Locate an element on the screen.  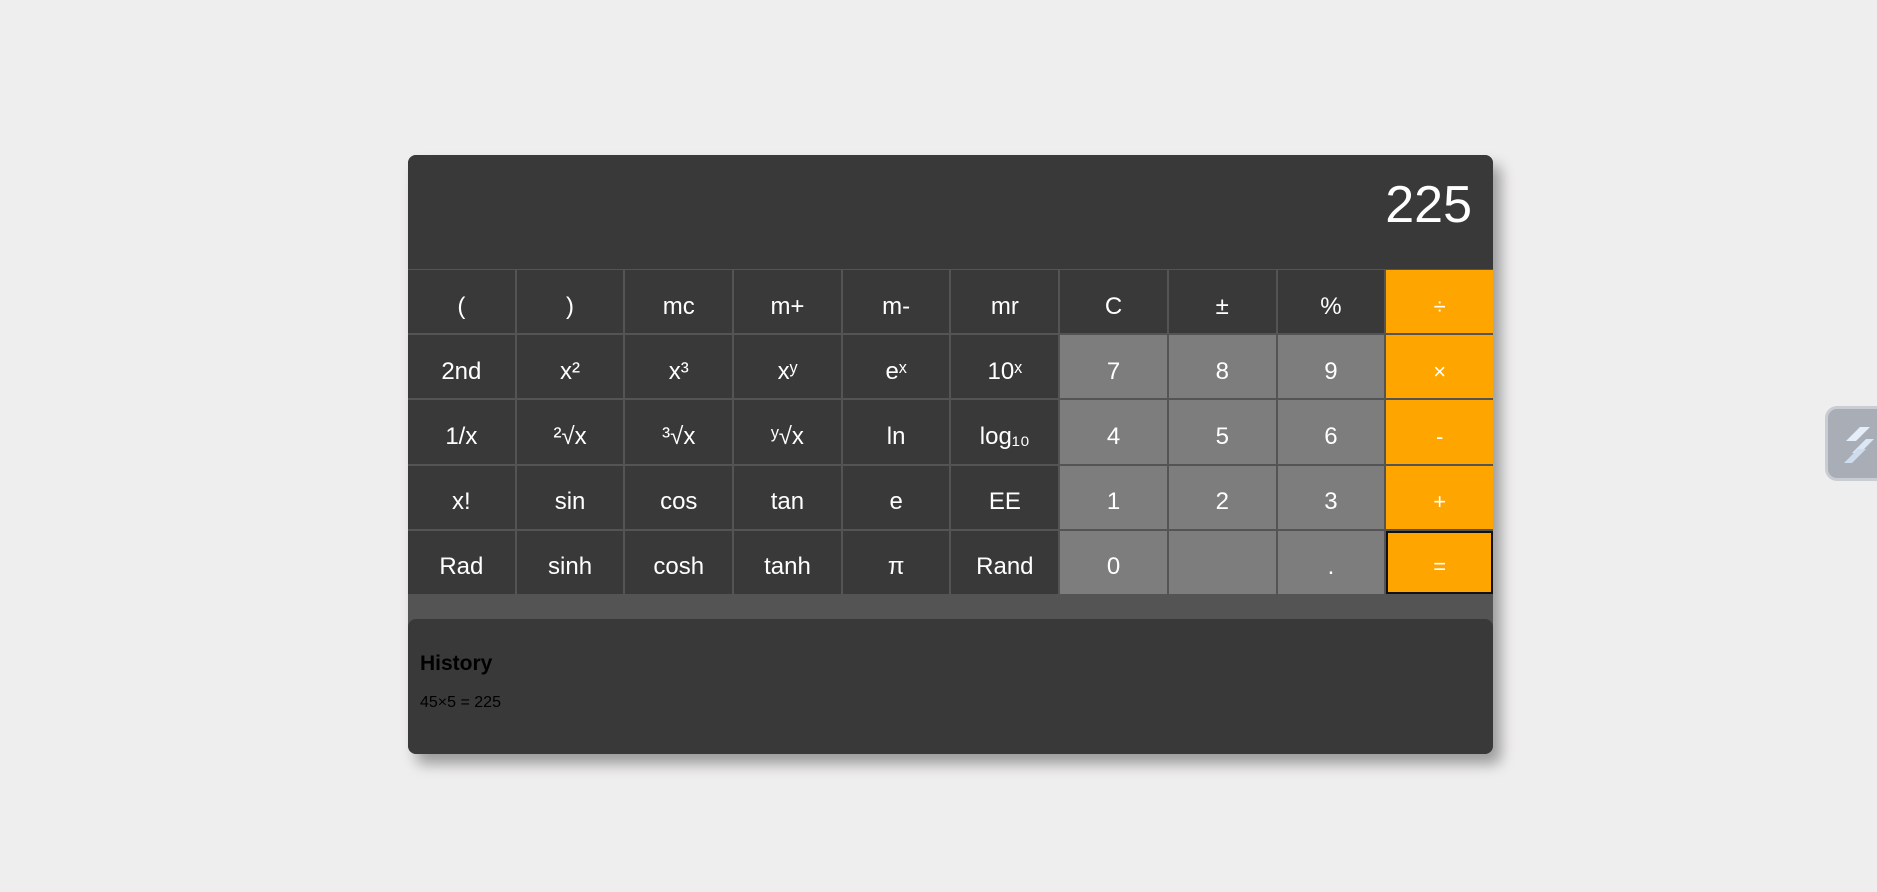
digit-8-button: 8 is located at coordinates (1222, 367).